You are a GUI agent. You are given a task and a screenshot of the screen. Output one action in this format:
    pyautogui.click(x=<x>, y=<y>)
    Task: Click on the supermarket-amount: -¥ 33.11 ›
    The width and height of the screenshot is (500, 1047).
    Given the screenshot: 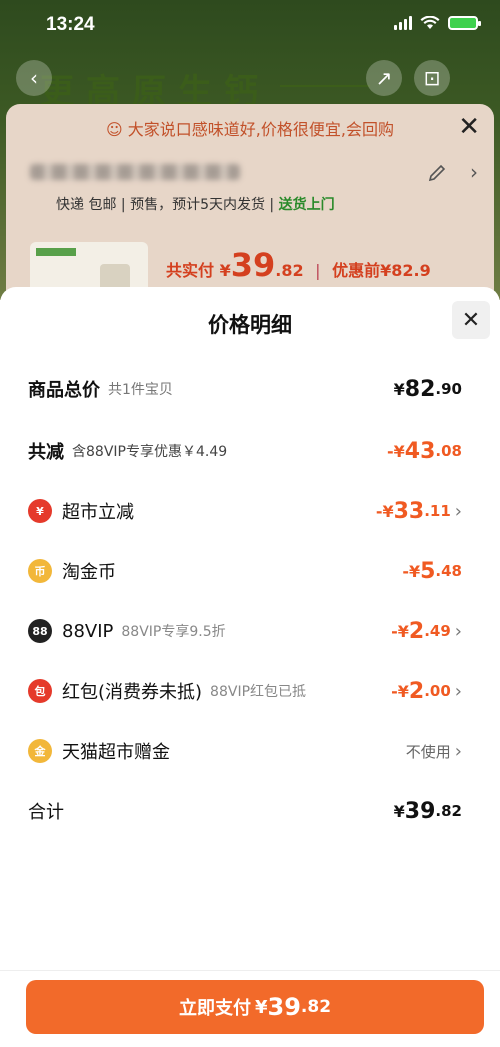 What is the action you would take?
    pyautogui.click(x=419, y=511)
    